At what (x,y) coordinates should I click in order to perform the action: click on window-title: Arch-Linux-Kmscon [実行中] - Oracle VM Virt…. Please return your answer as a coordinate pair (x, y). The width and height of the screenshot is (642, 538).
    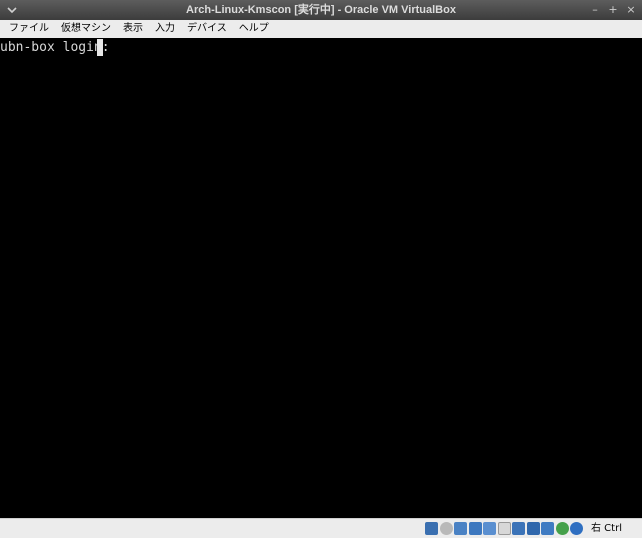
    Looking at the image, I should click on (321, 10).